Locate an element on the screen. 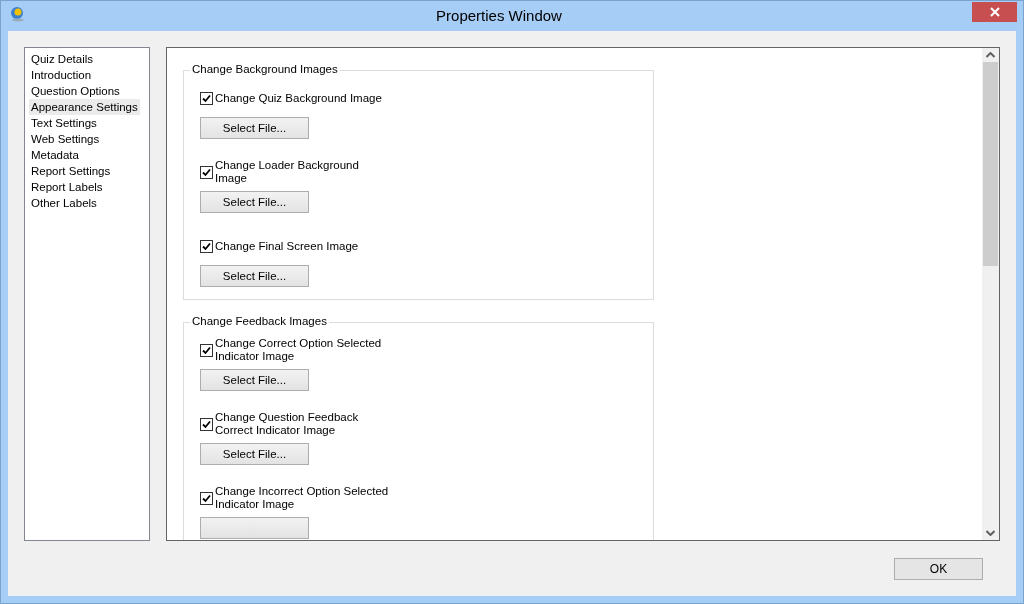 The image size is (1024, 604). checkbox-label: Change Loader Background Image is located at coordinates (287, 172).